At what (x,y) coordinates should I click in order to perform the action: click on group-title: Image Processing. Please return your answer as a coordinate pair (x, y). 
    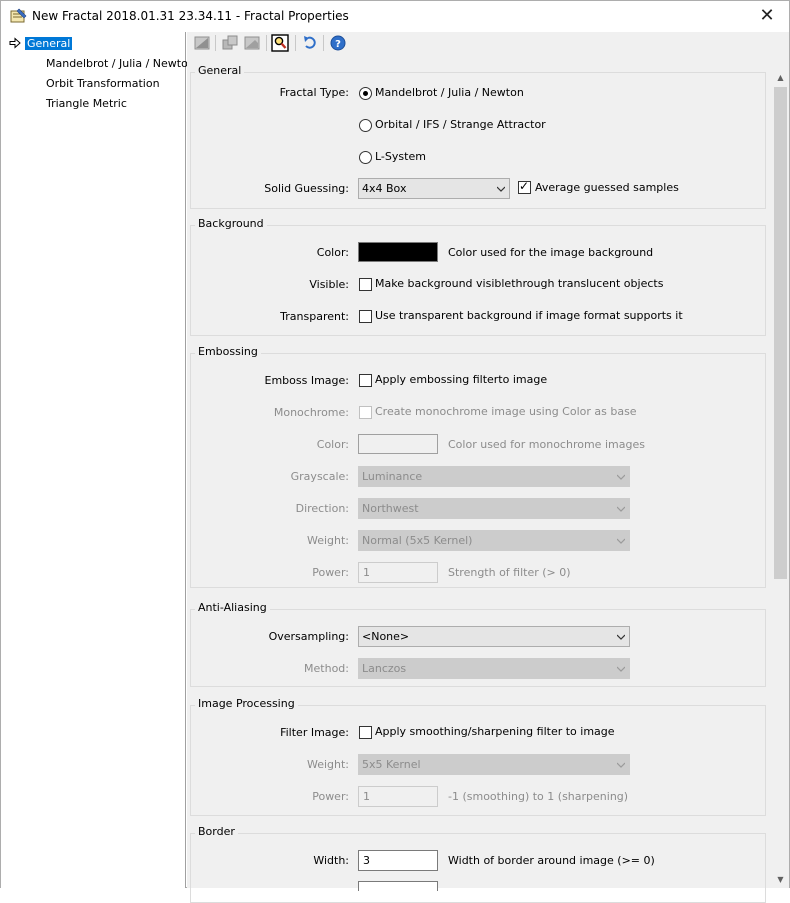
    Looking at the image, I should click on (246, 703).